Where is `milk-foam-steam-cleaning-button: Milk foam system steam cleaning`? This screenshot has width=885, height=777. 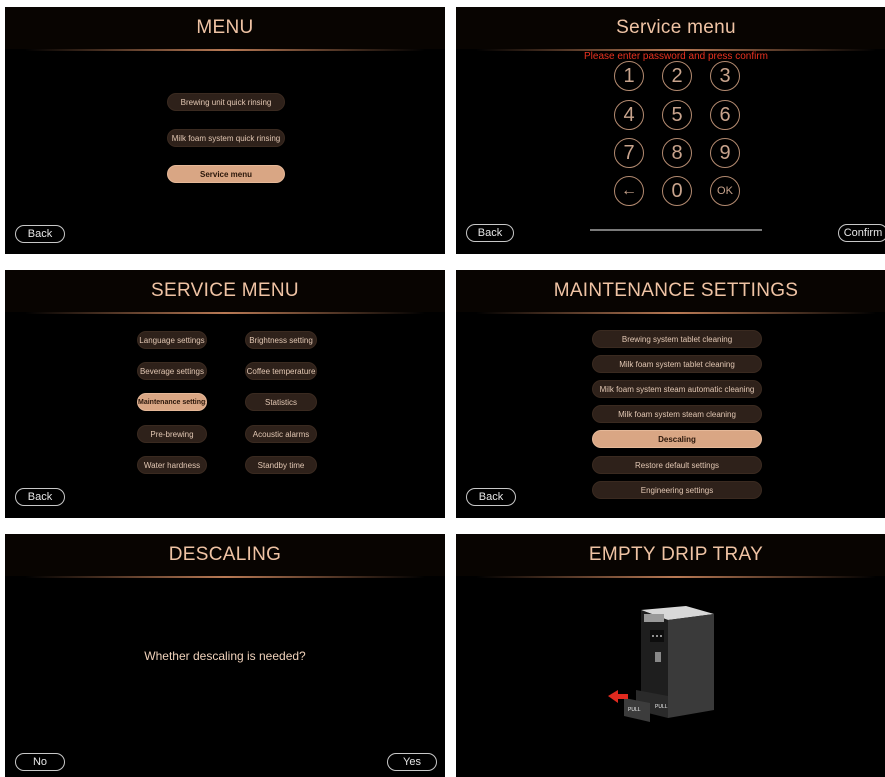
milk-foam-steam-cleaning-button: Milk foam system steam cleaning is located at coordinates (677, 414).